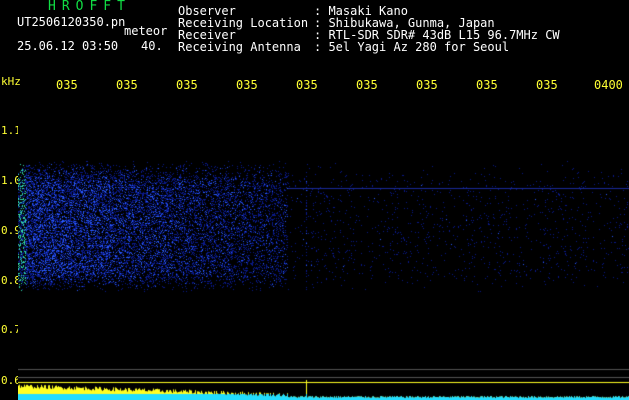 The height and width of the screenshot is (400, 629). What do you see at coordinates (412, 47) in the screenshot?
I see `info-value-antenna: : 5el Yagi Az 280 for Seoul` at bounding box center [412, 47].